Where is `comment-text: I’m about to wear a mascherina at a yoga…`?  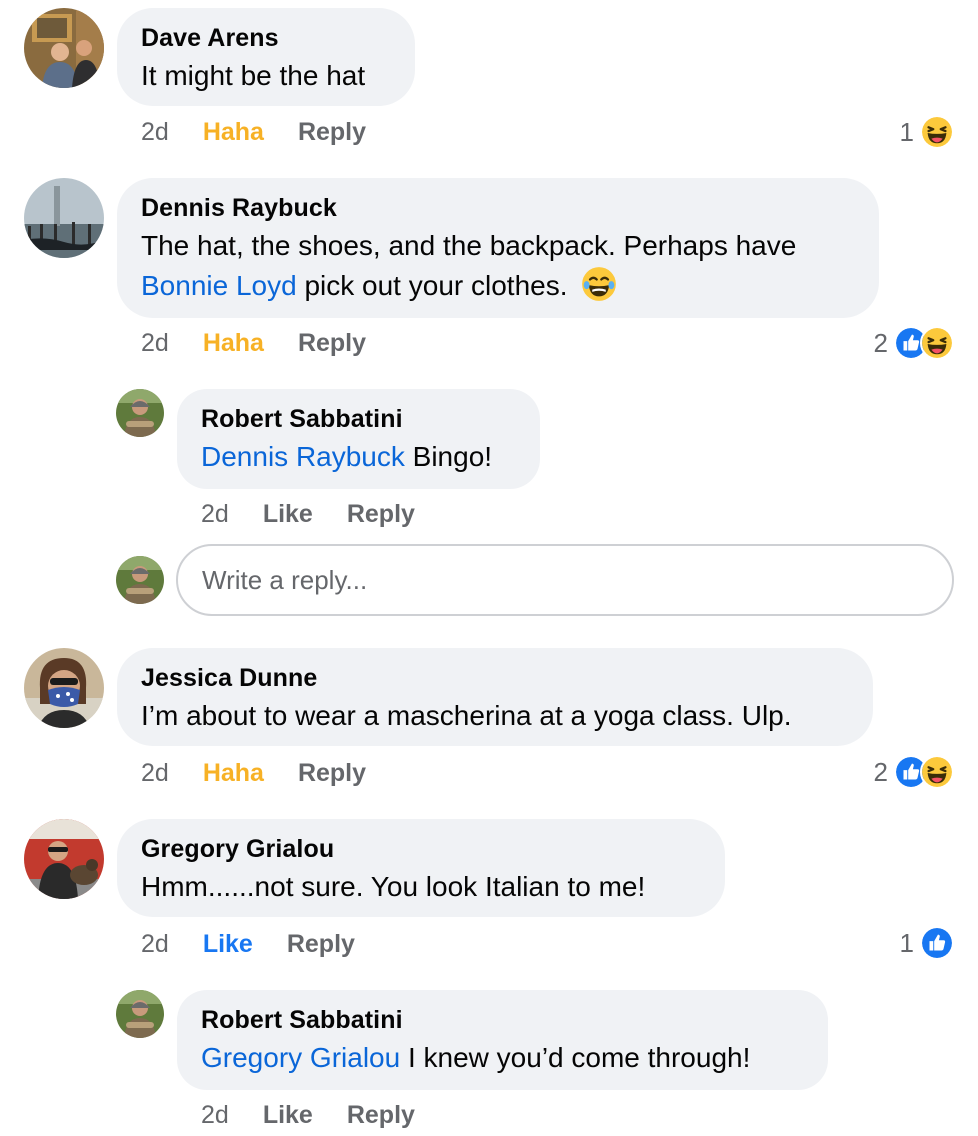
comment-text: I’m about to wear a mascherina at a yoga… is located at coordinates (466, 715).